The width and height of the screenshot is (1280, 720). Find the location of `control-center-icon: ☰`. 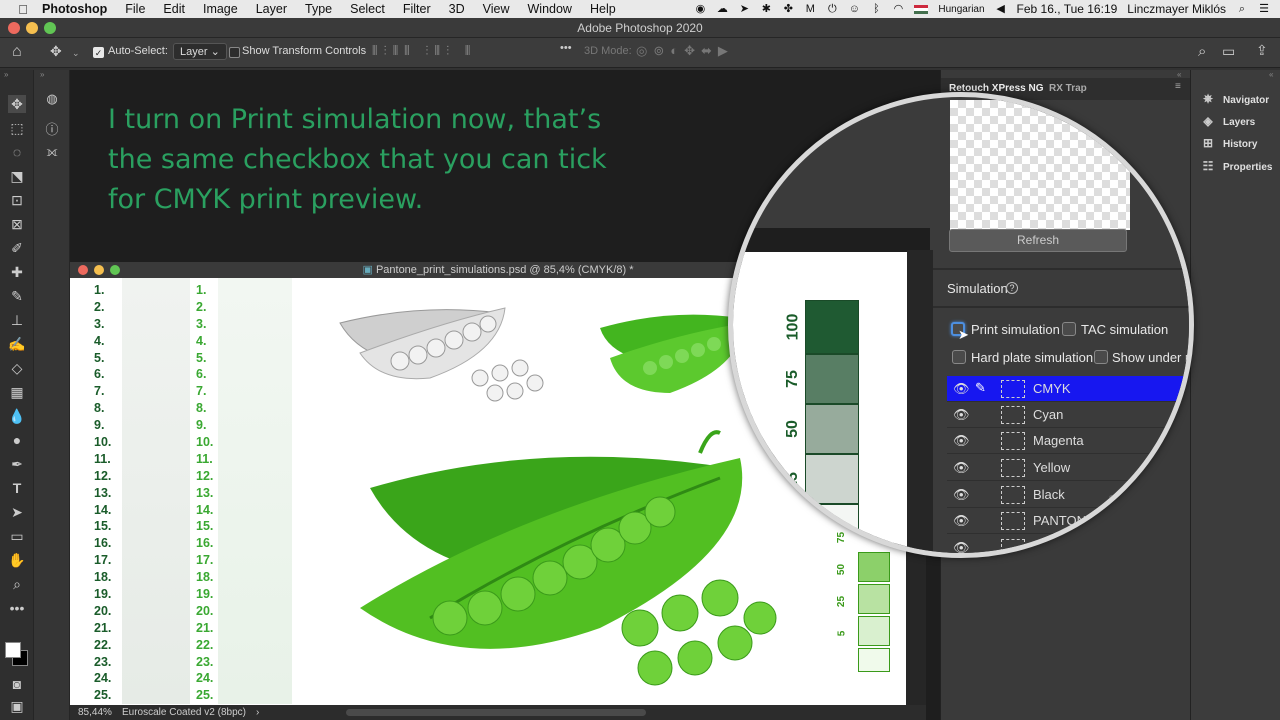

control-center-icon: ☰ is located at coordinates (1264, 9).